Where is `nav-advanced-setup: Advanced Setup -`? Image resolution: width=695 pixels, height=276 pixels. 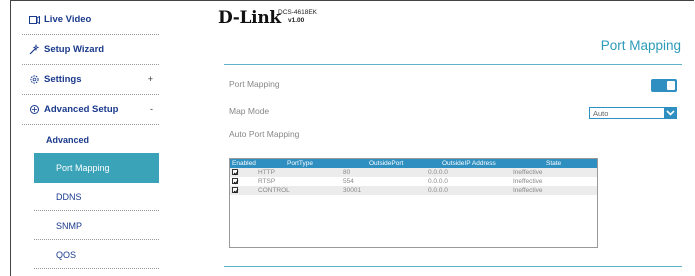
nav-advanced-setup: Advanced Setup - is located at coordinates (90, 110).